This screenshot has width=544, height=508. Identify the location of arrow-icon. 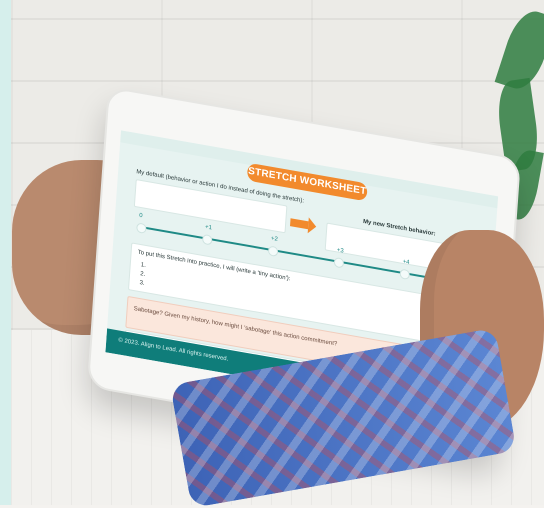
(299, 224).